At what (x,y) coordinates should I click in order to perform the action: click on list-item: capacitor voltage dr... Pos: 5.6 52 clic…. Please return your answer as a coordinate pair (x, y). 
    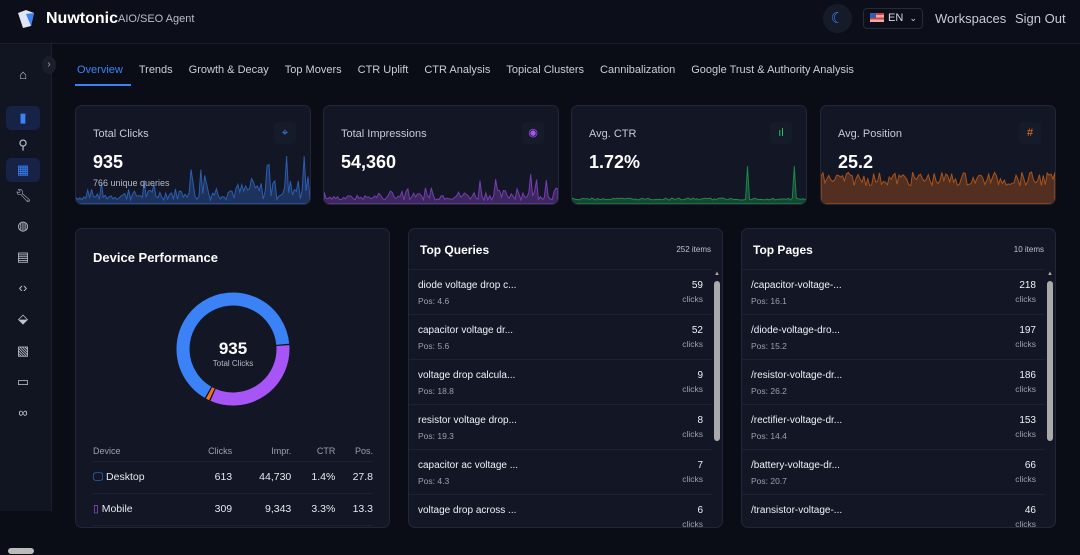
    Looking at the image, I should click on (560, 336).